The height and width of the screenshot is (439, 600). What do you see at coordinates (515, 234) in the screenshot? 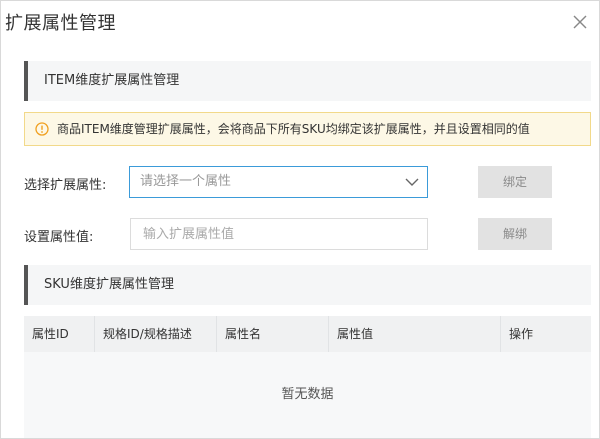
I see `unbind-button: 解绑` at bounding box center [515, 234].